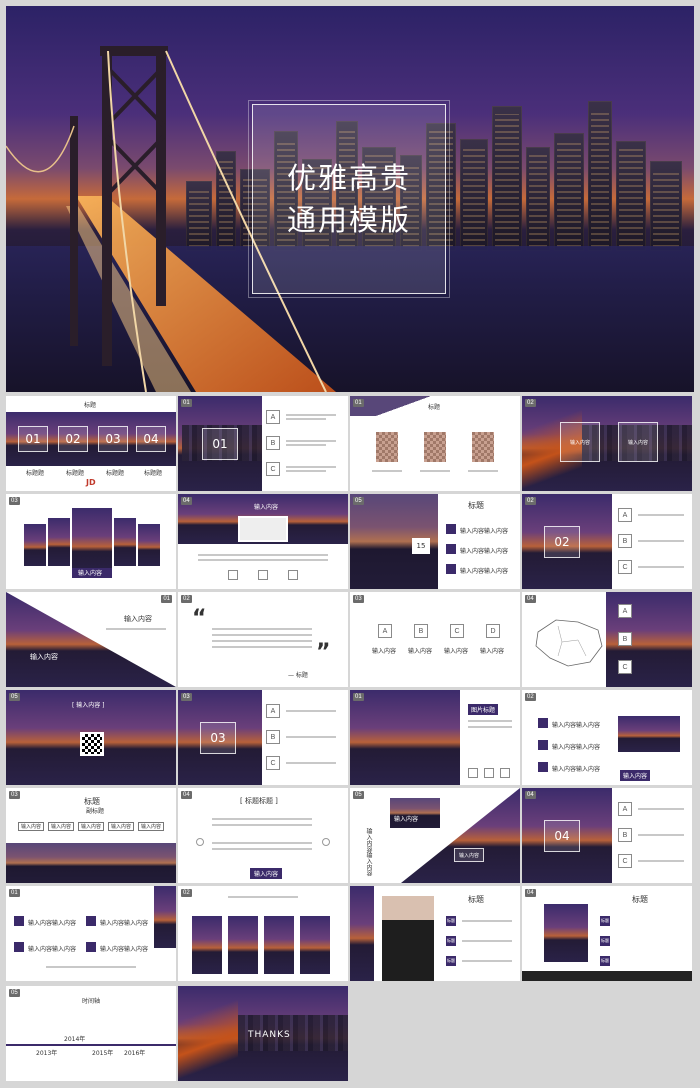  I want to click on person-photo, so click(408, 938).